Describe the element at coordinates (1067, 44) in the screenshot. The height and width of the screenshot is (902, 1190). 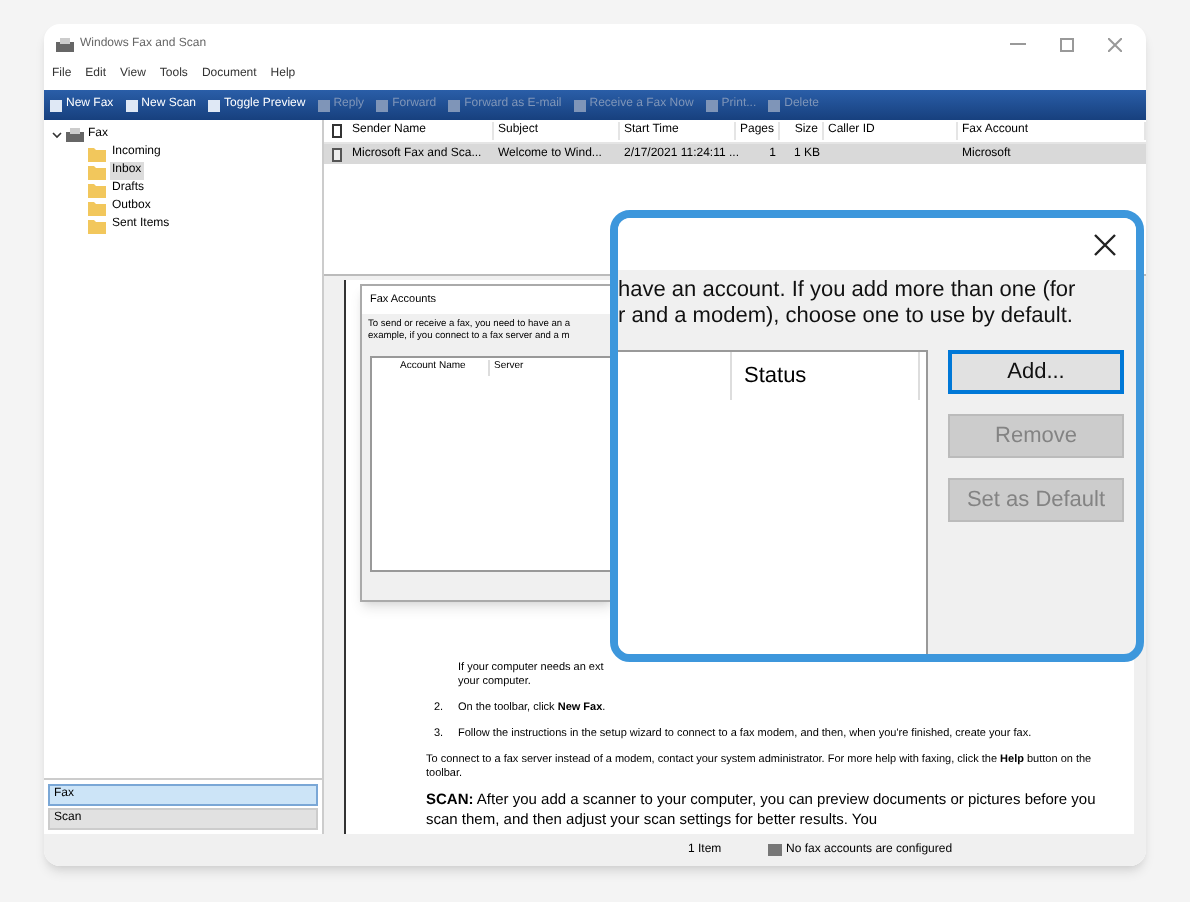
I see `maximize-icon` at that location.